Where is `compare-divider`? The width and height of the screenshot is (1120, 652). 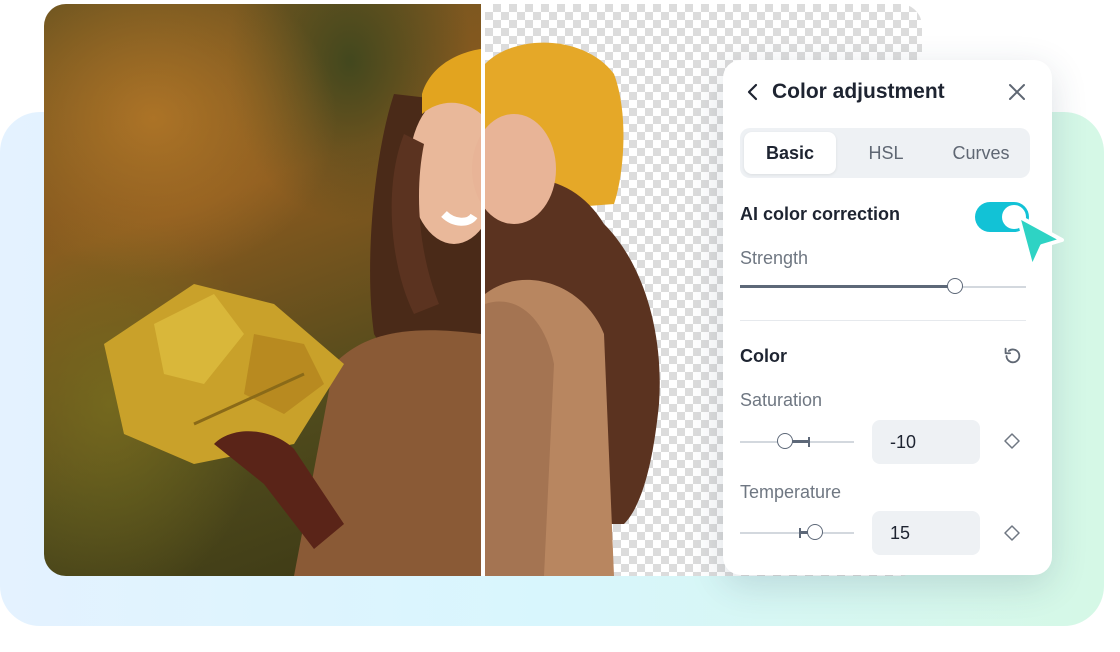 compare-divider is located at coordinates (483, 290).